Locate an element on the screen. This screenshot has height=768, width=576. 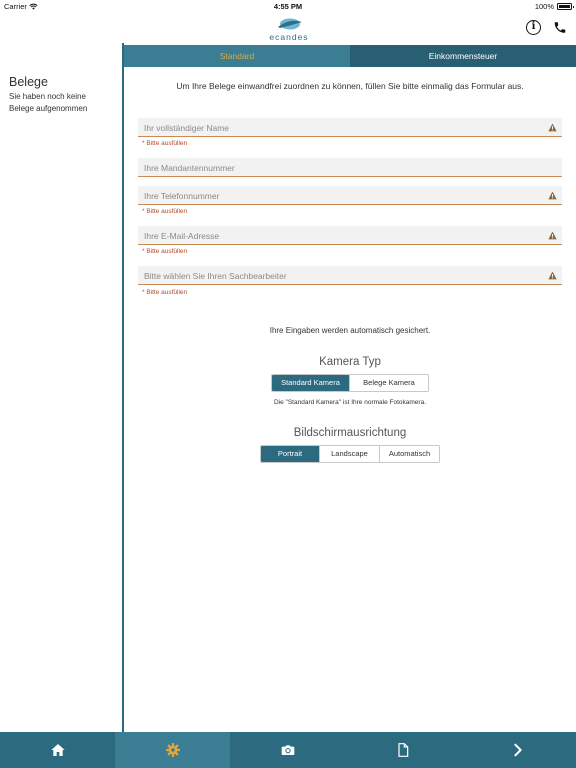
home-icon is located at coordinates (57, 750).